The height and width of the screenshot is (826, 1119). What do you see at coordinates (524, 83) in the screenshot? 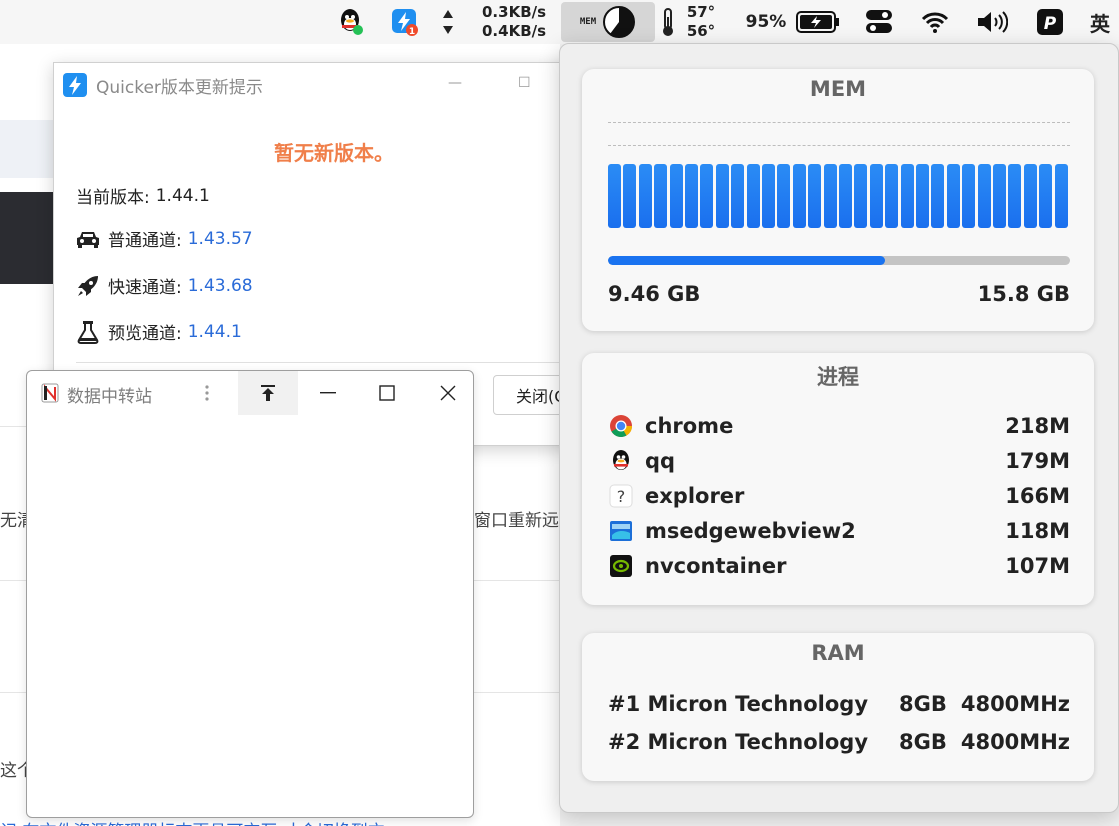
I see `maximize-button: ☐` at bounding box center [524, 83].